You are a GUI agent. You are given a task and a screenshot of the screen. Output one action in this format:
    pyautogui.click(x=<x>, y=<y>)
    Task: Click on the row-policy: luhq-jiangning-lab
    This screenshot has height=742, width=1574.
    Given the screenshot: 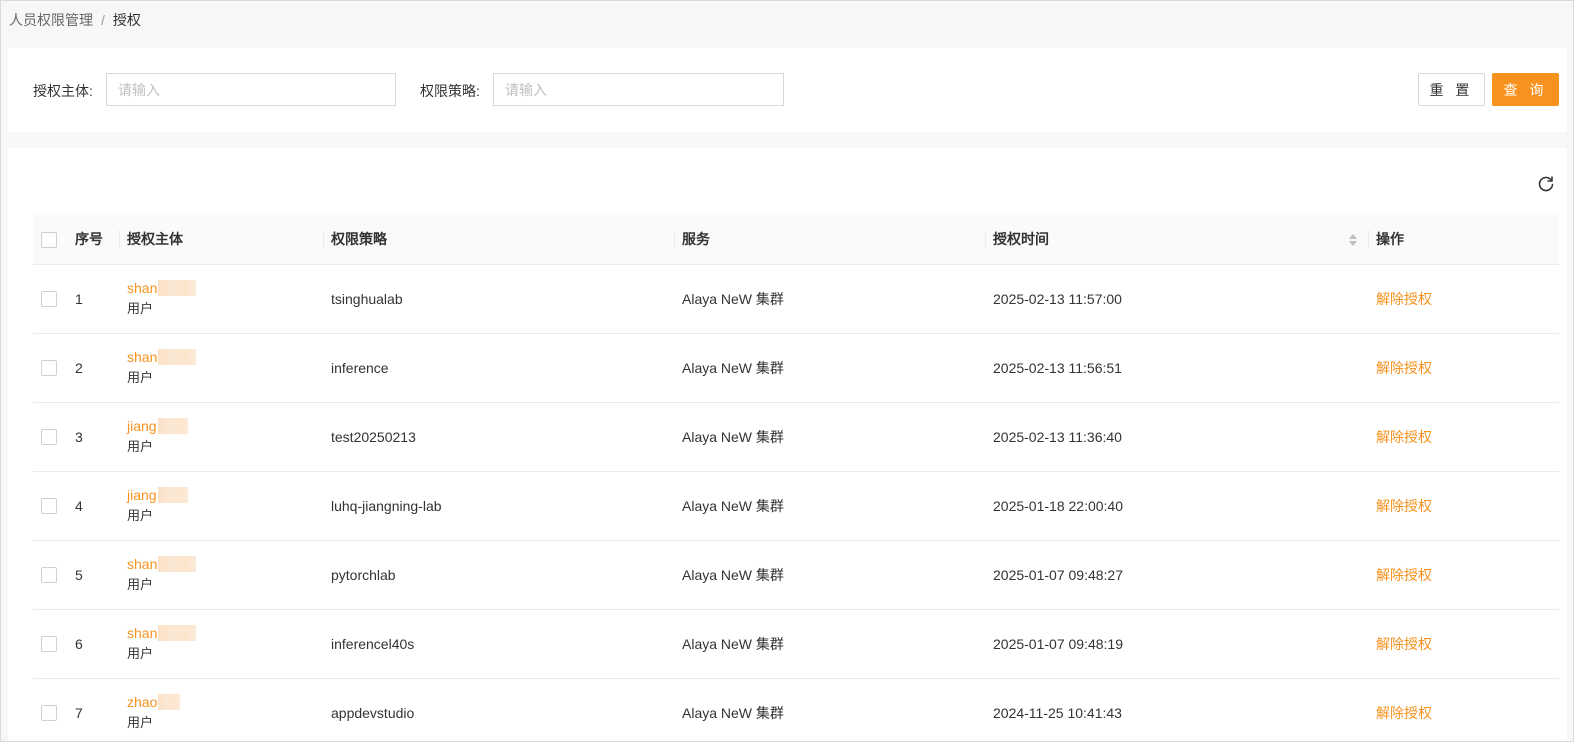 What is the action you would take?
    pyautogui.click(x=386, y=505)
    